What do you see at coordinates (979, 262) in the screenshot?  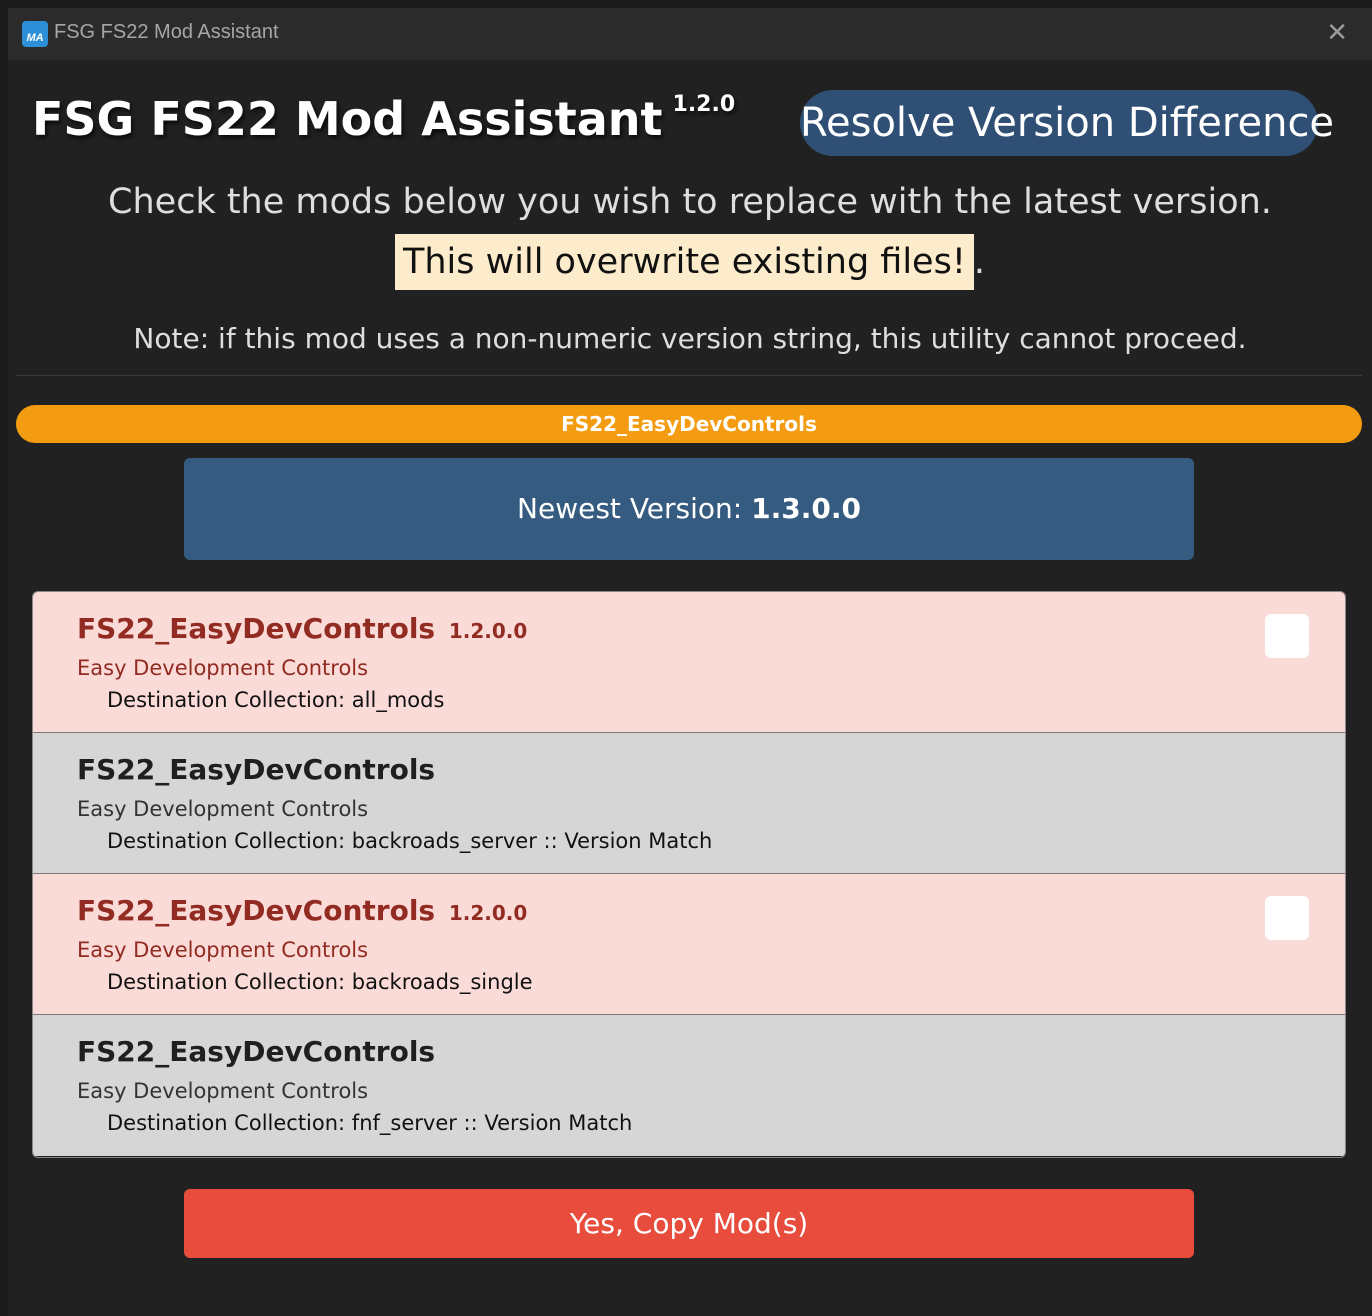 I see `warning-suffix: .` at bounding box center [979, 262].